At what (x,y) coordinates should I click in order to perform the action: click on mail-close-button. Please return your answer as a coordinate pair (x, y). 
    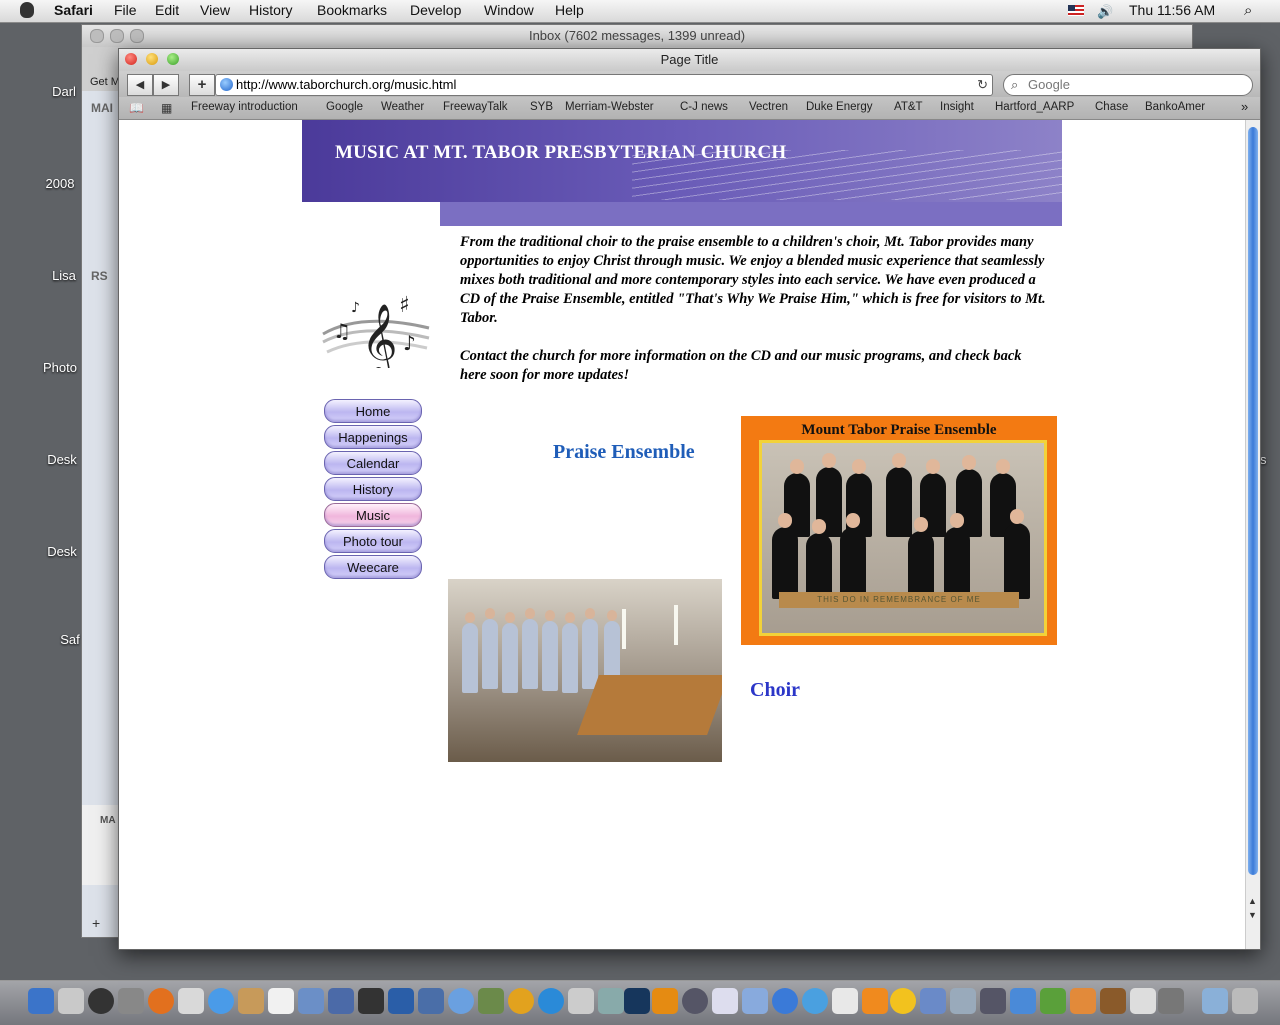
    Looking at the image, I should click on (97, 36).